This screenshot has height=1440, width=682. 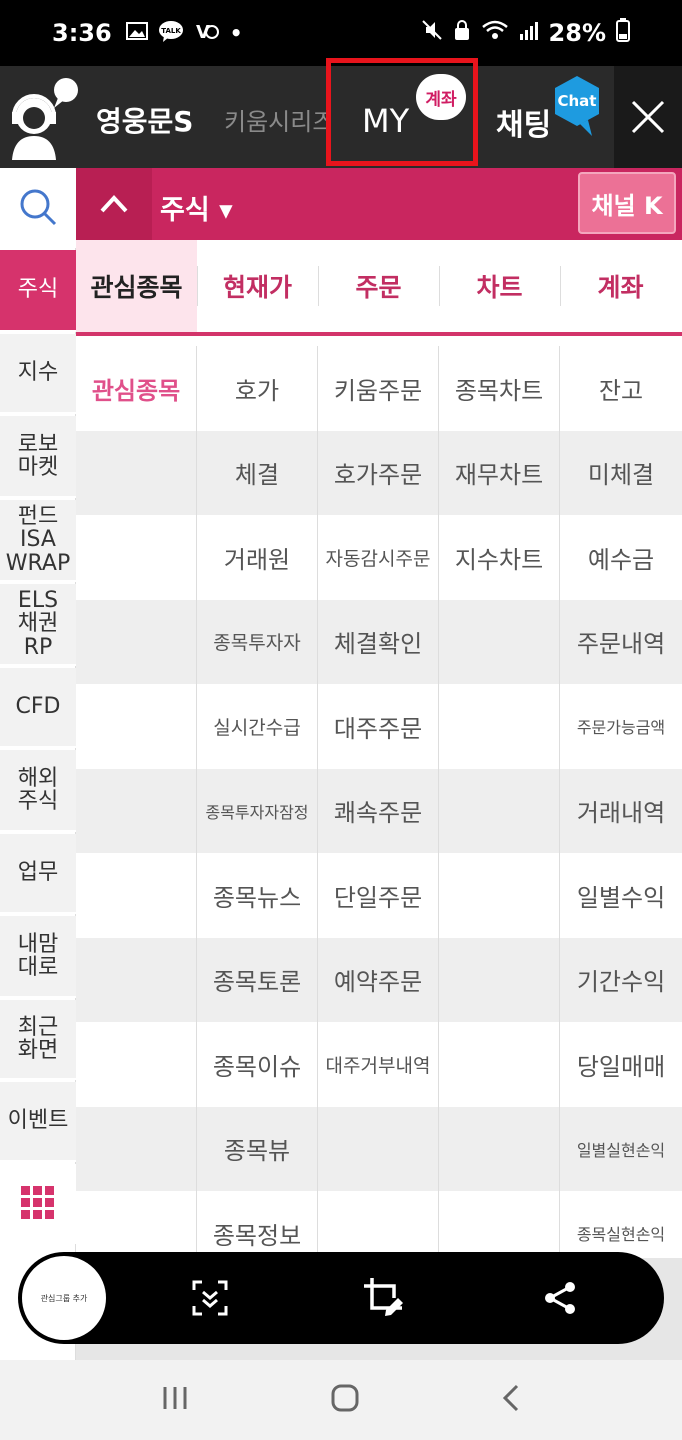 I want to click on menu-reserved-order: 예약주문, so click(x=378, y=979).